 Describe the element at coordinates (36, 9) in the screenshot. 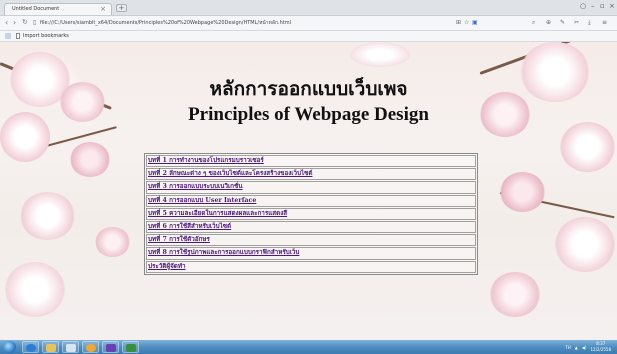

I see `tab-title: Untitled Document` at that location.